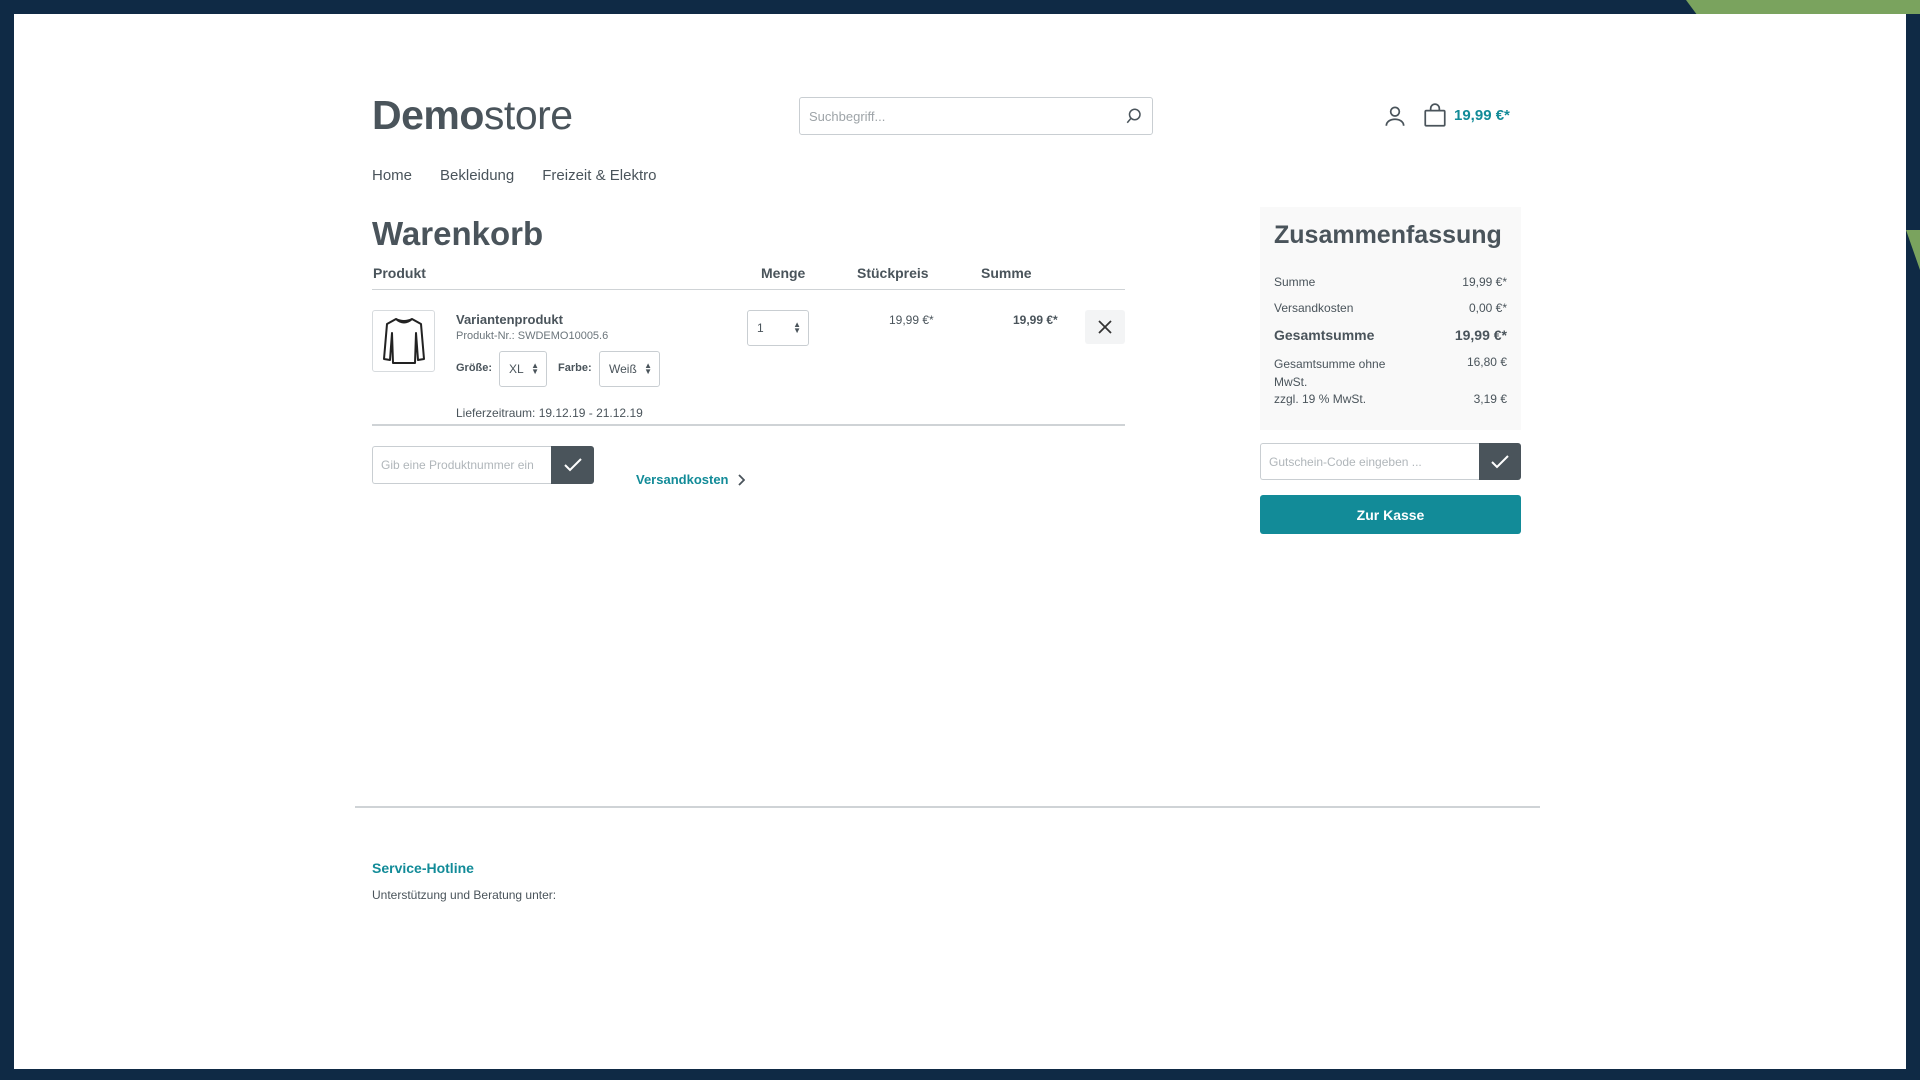 Image resolution: width=1920 pixels, height=1080 pixels. I want to click on add-product-form, so click(483, 465).